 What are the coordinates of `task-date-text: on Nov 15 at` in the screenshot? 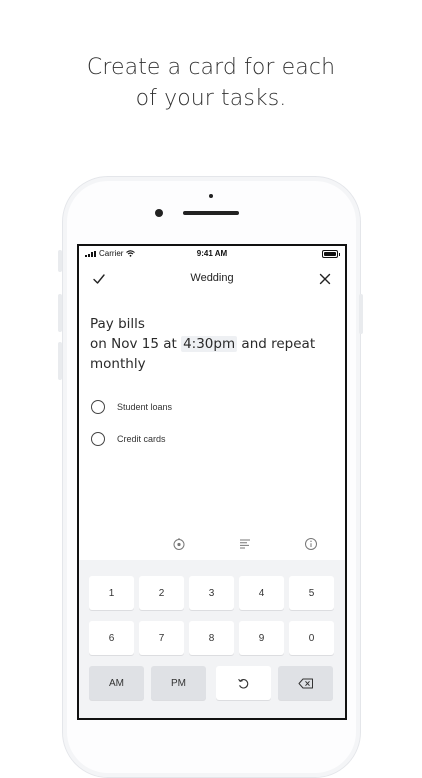 It's located at (136, 344).